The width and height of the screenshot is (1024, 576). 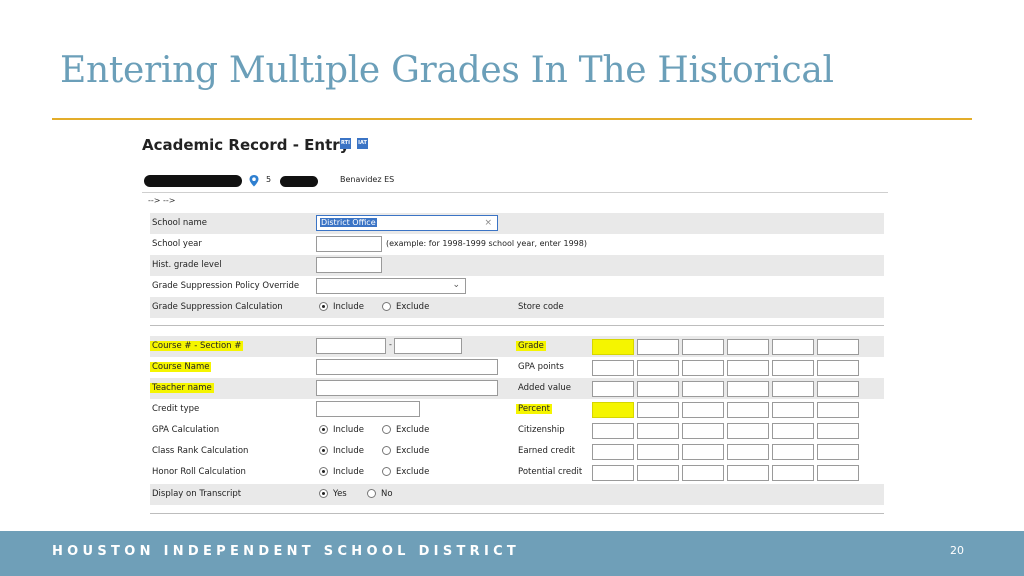 What do you see at coordinates (517, 265) in the screenshot?
I see `hist-grade-level-row: Hist. grade level` at bounding box center [517, 265].